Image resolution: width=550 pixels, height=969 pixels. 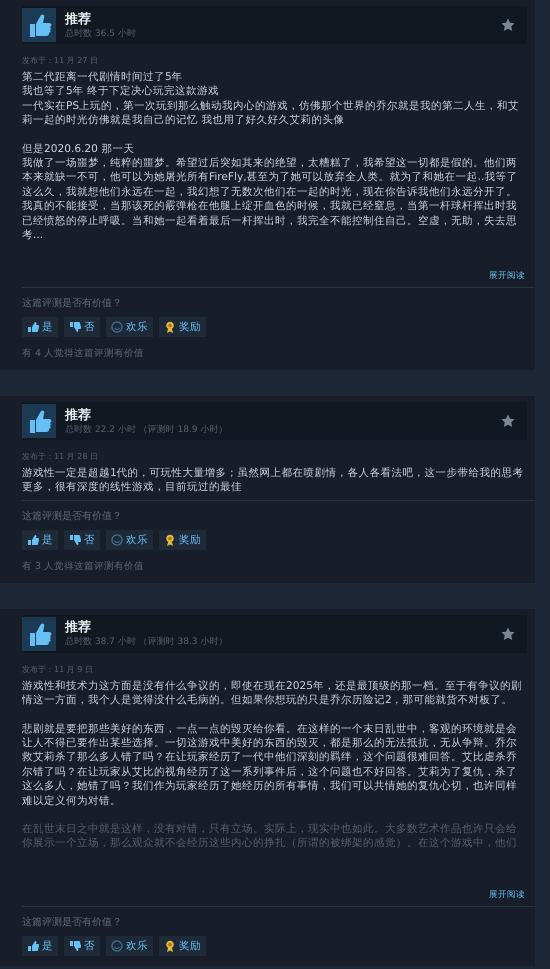 I want to click on posted-date: 发布于：11 月 9 日, so click(x=57, y=669).